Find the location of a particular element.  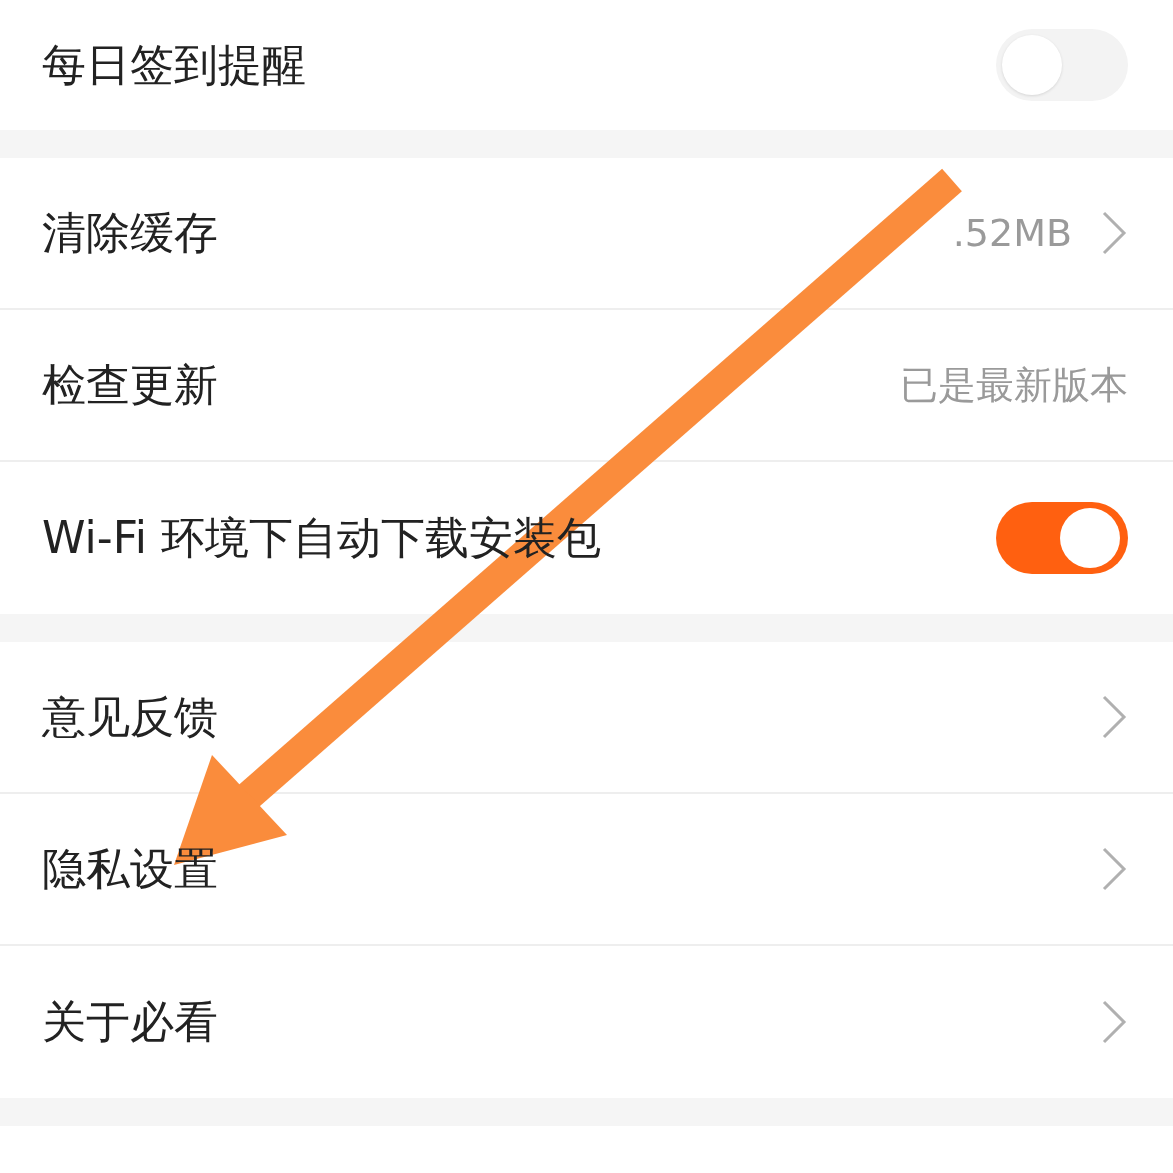

setting-label: 清除缓存 is located at coordinates (130, 233).